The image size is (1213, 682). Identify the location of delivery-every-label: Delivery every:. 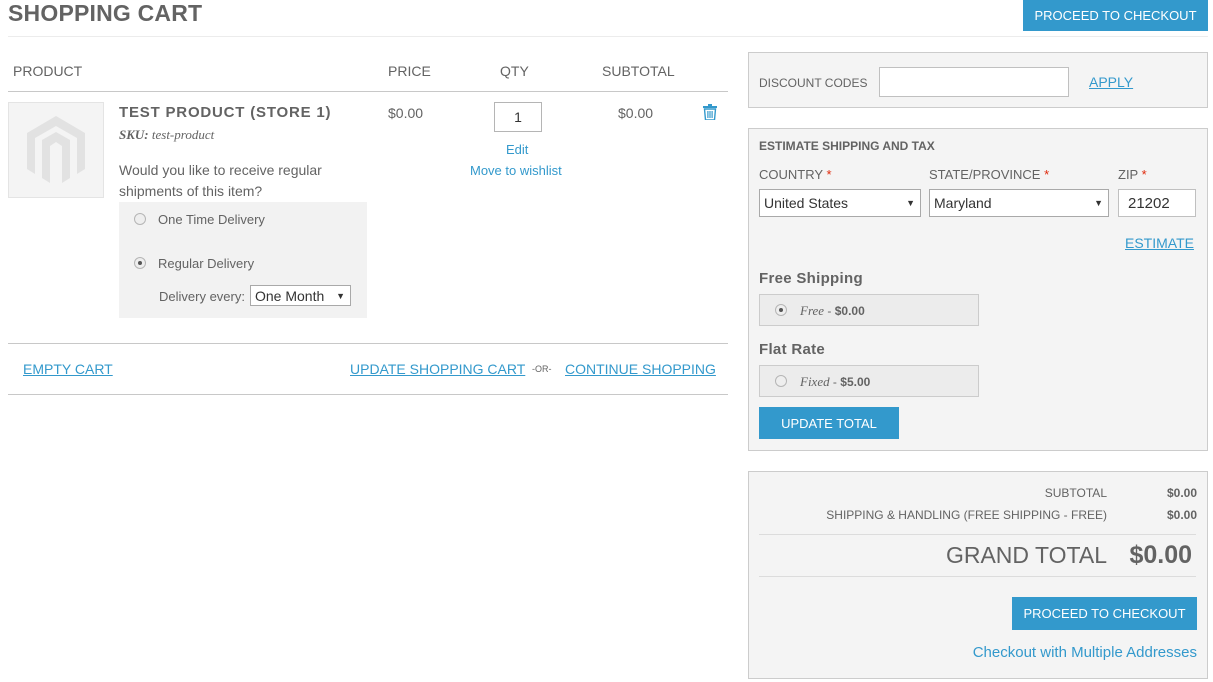
(202, 296).